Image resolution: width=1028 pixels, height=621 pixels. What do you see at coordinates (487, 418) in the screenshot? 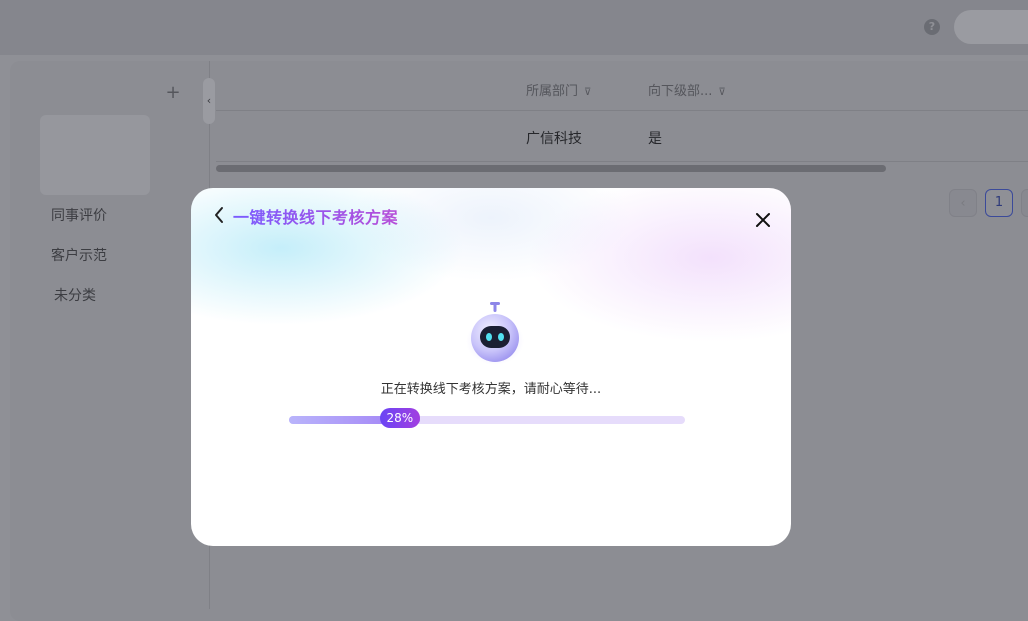
I see `conversion-progress-bar: 28%` at bounding box center [487, 418].